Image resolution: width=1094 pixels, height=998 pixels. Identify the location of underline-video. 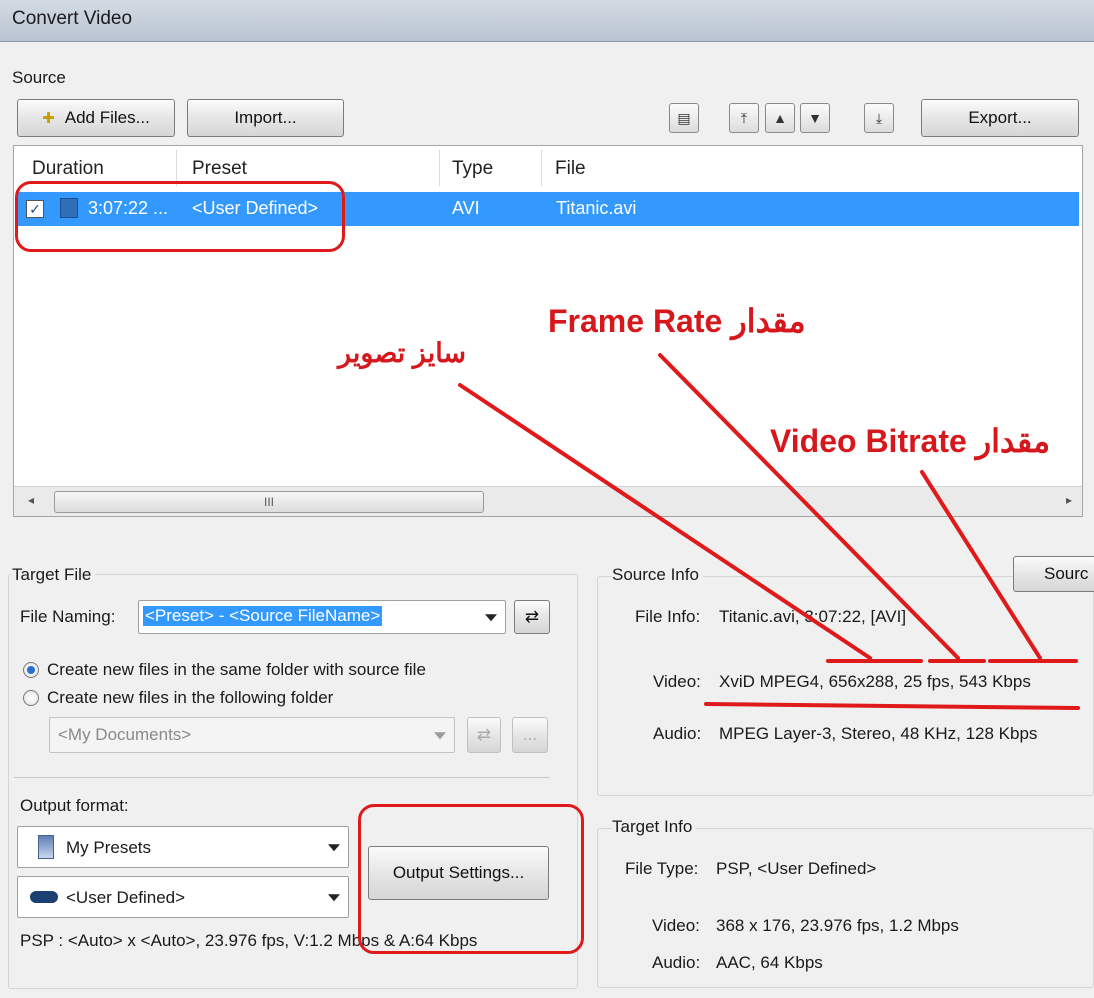
(892, 706).